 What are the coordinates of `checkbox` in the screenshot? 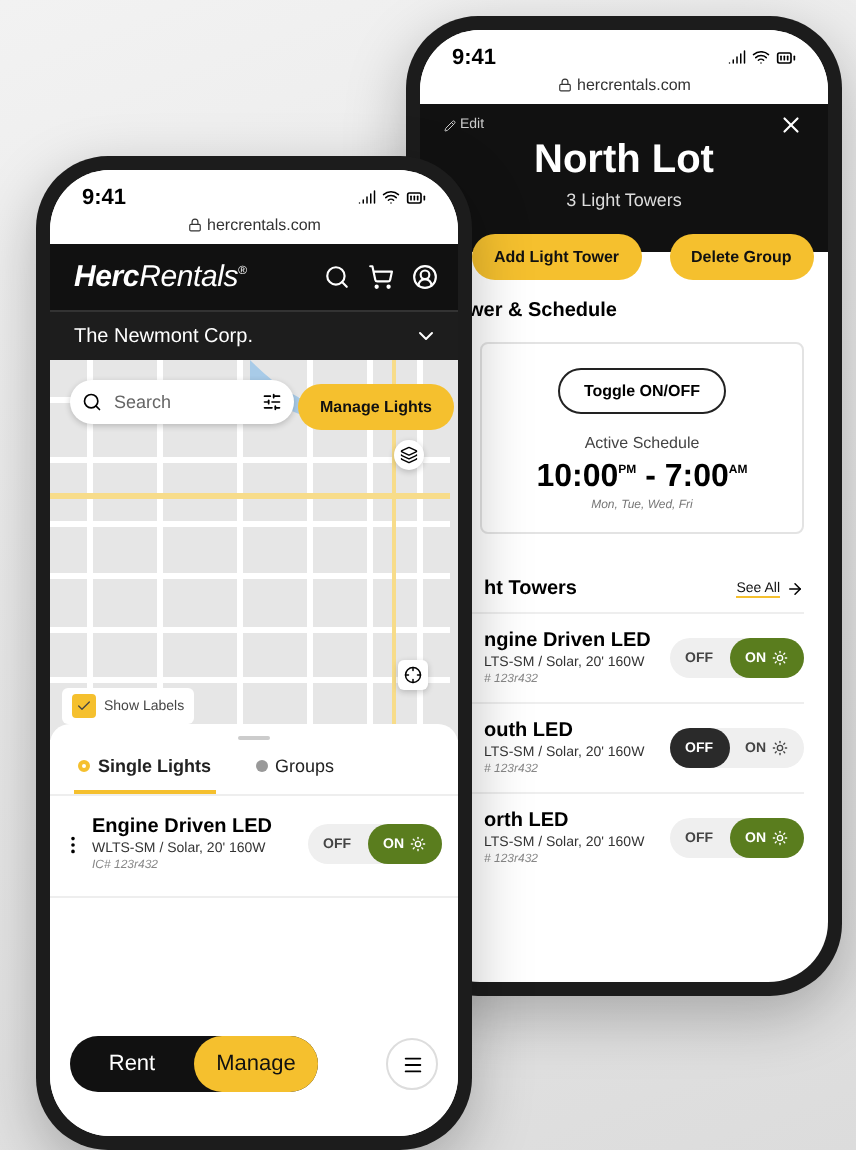 It's located at (84, 706).